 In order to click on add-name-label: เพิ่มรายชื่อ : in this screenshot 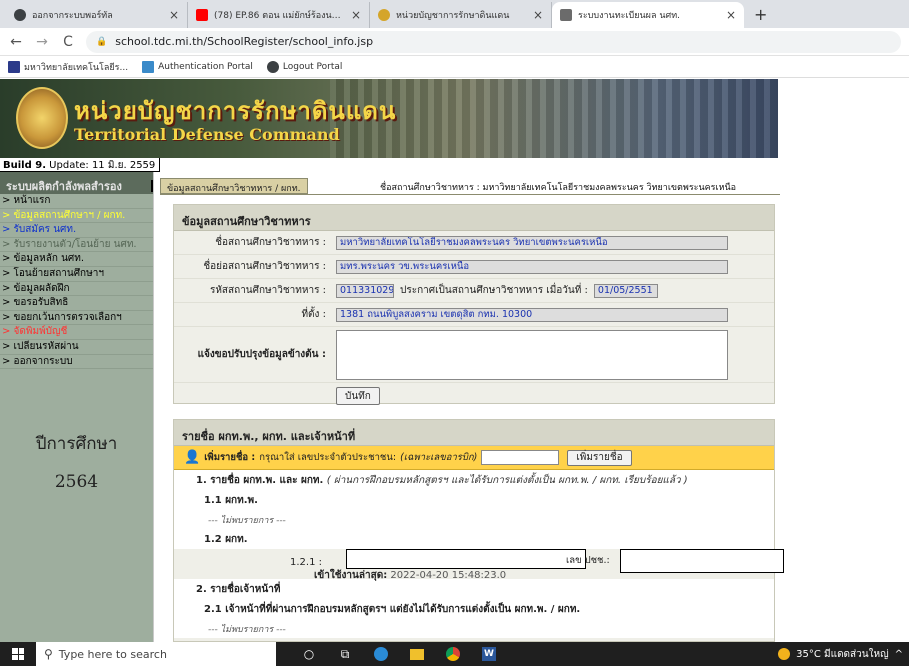, I will do `click(230, 457)`.